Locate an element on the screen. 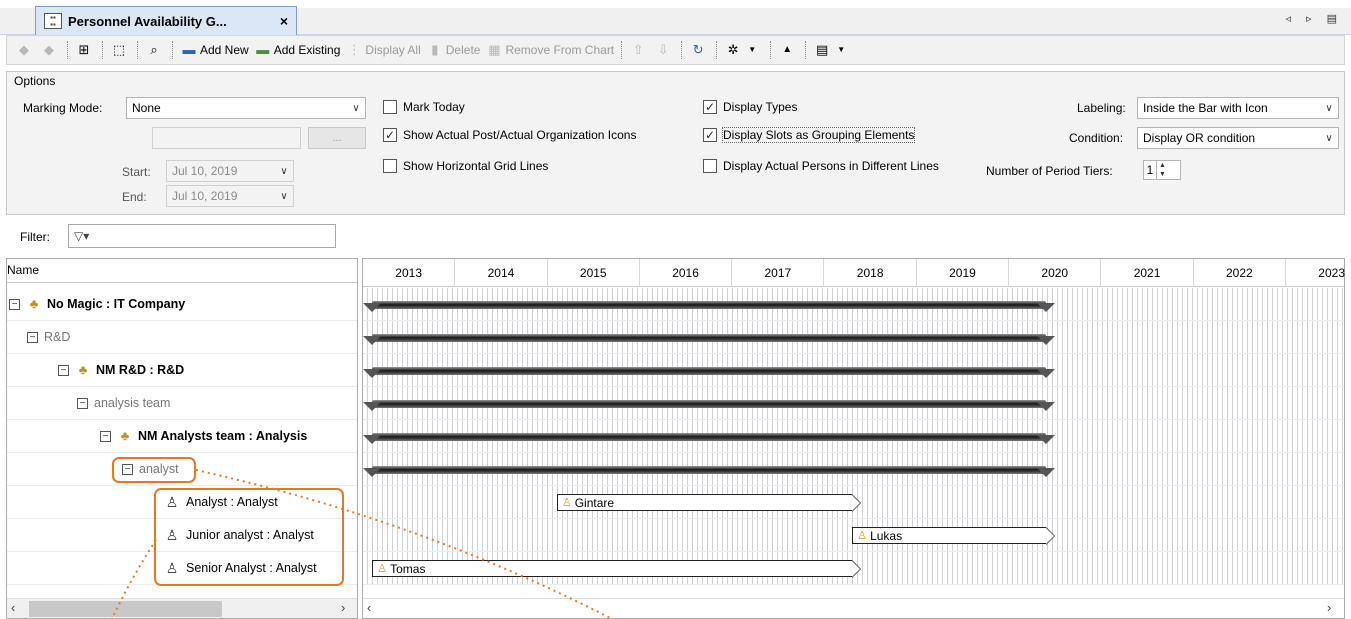  tree-row: − ♣ NM R&D : R&D is located at coordinates (182, 370).